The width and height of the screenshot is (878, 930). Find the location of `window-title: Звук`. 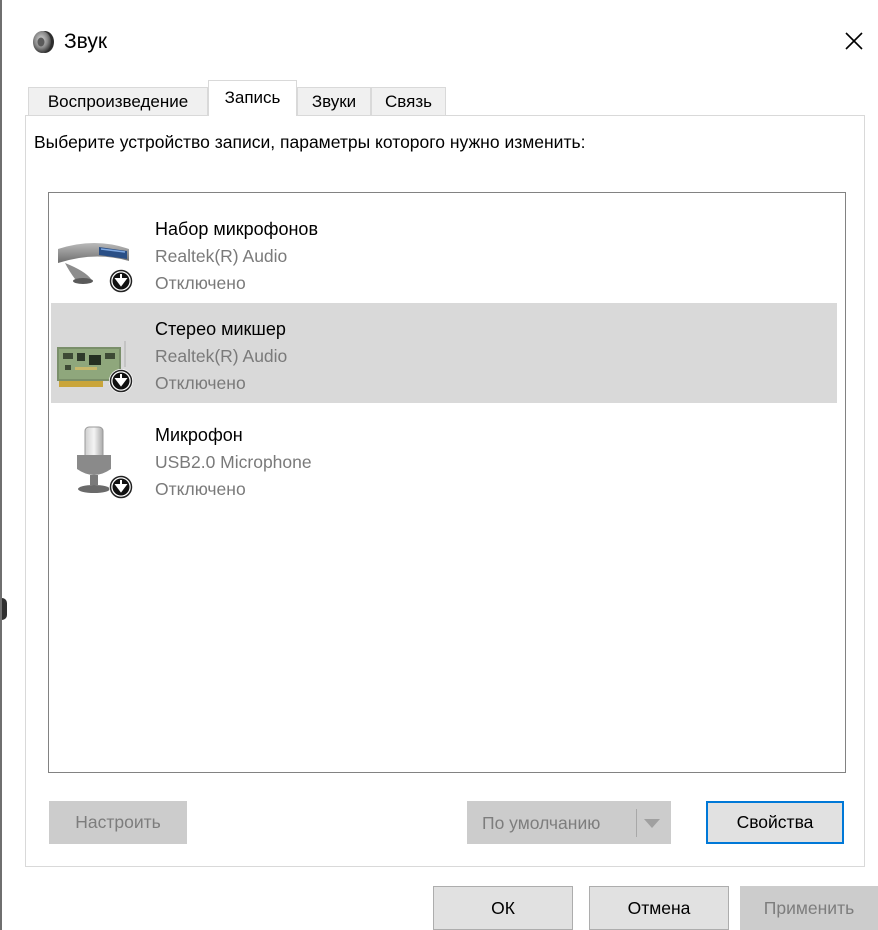

window-title: Звук is located at coordinates (86, 41).